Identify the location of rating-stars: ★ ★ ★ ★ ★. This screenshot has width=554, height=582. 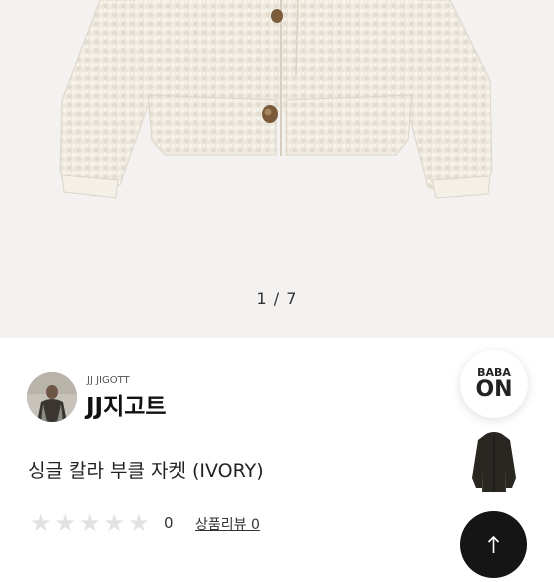
(91, 523).